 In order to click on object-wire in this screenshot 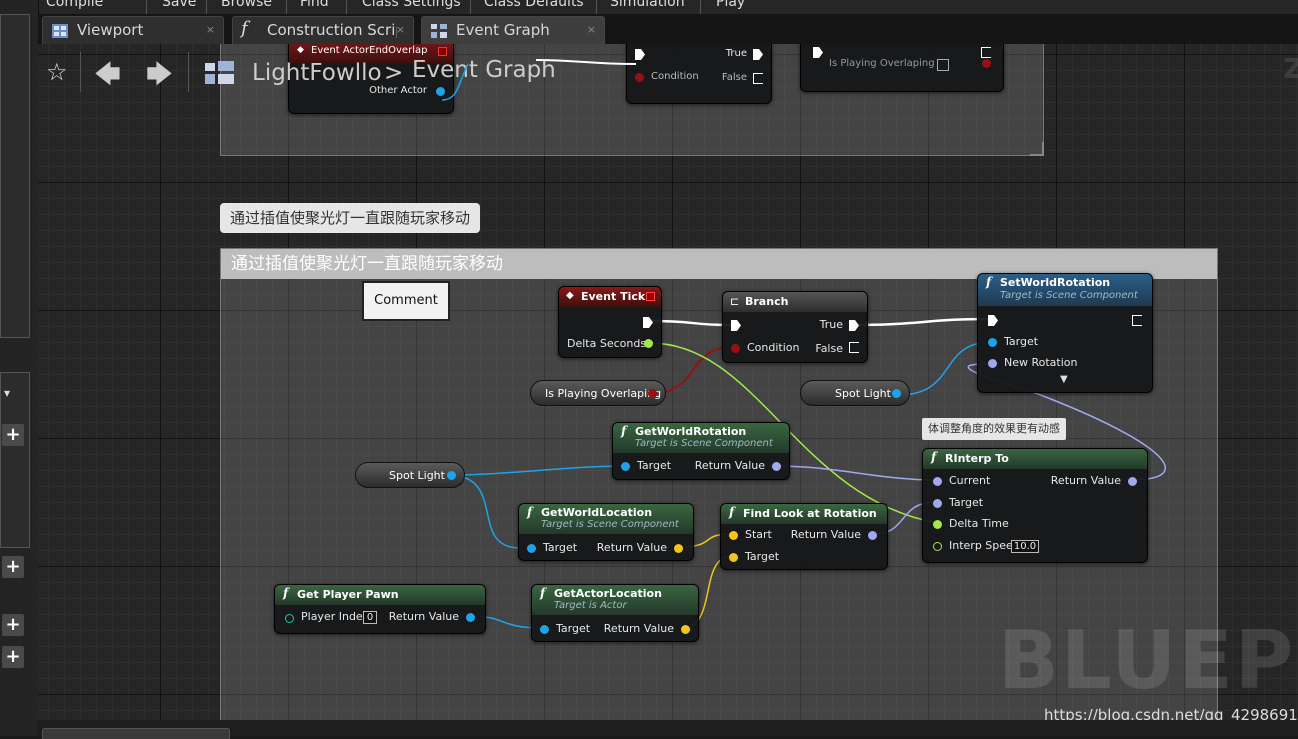, I will do `click(537, 470)`.